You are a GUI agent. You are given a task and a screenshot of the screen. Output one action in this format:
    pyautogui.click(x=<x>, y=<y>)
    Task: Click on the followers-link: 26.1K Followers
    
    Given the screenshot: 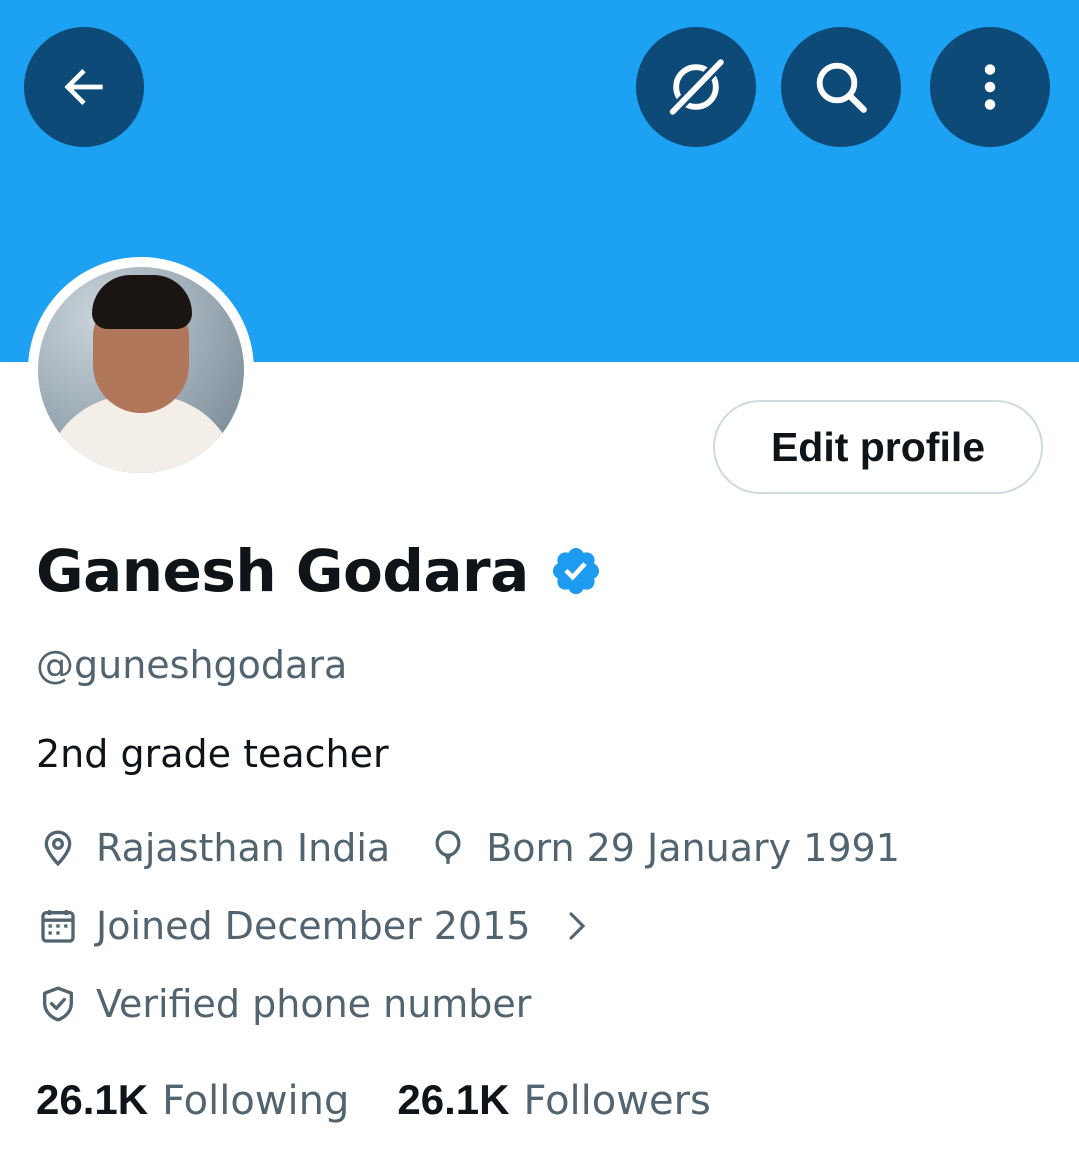 What is the action you would take?
    pyautogui.click(x=553, y=1100)
    